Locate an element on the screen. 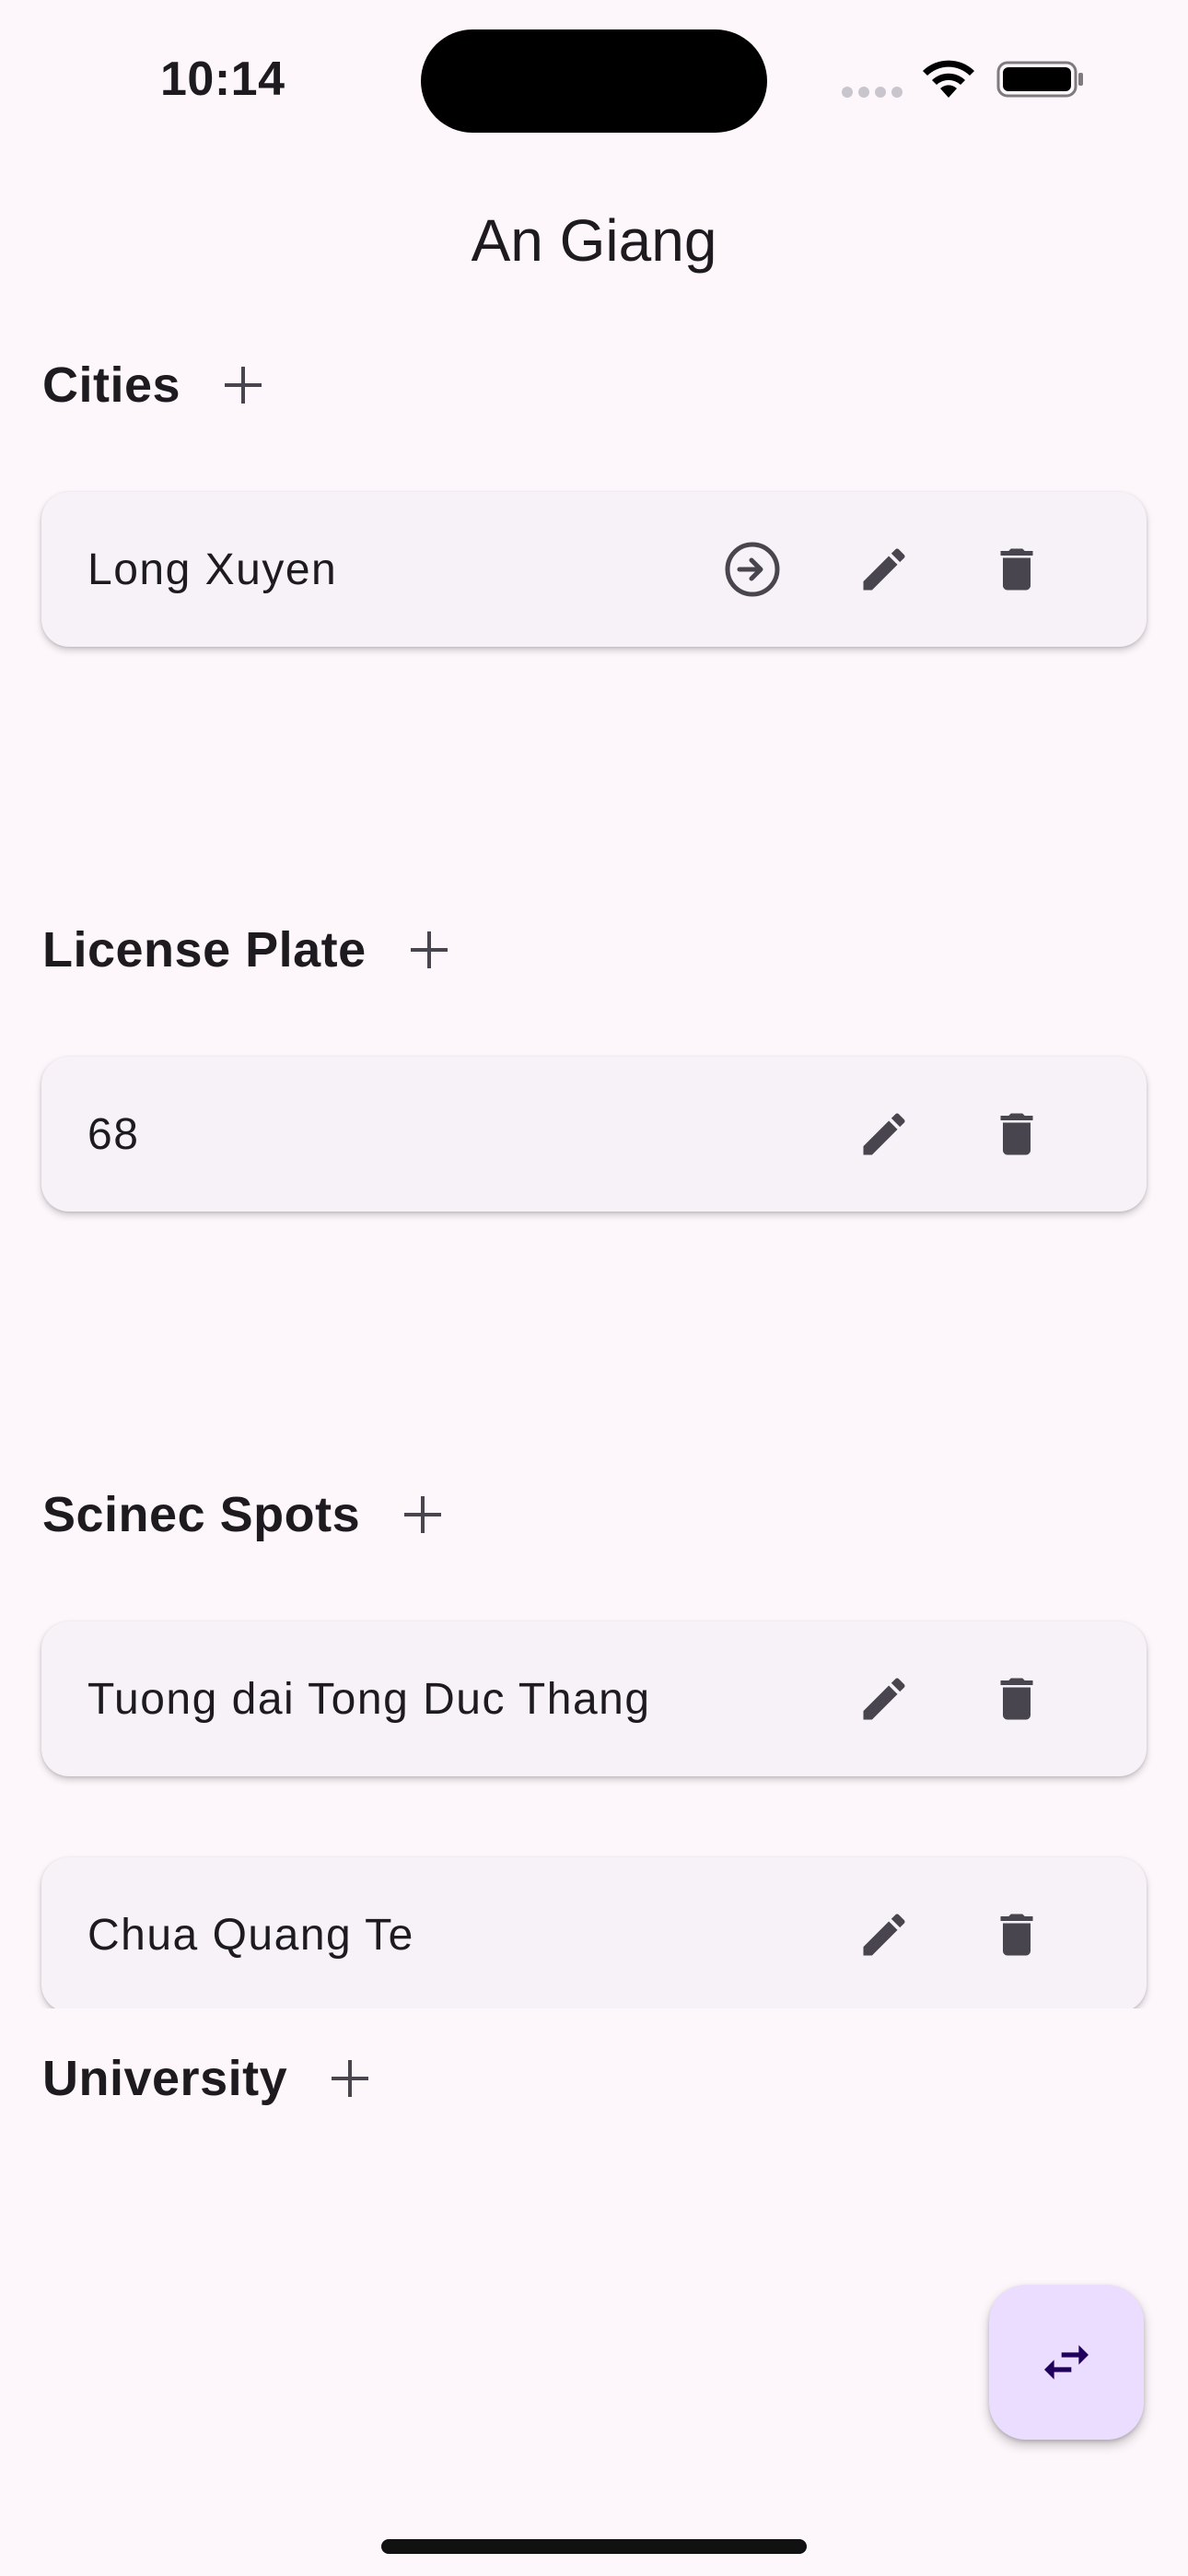 This screenshot has width=1188, height=2576. add-scenic-spot-button is located at coordinates (422, 1514).